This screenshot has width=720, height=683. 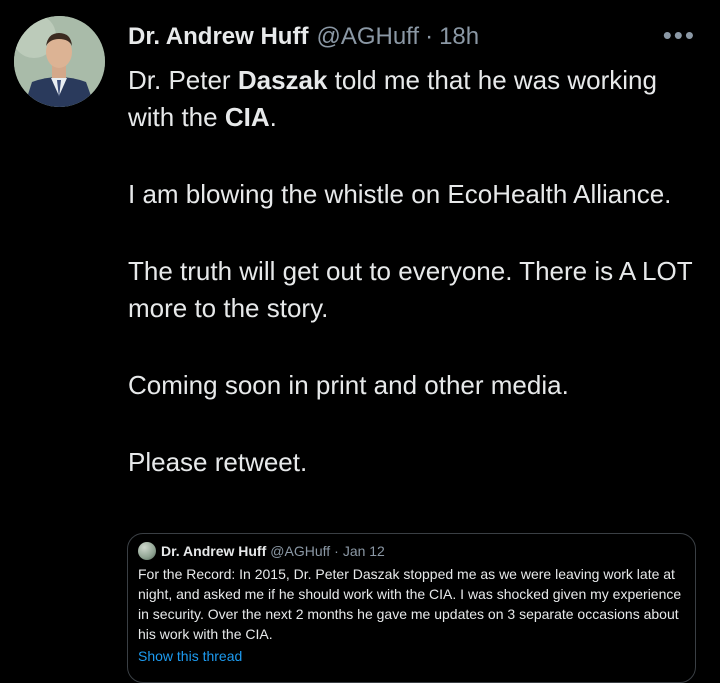 What do you see at coordinates (273, 117) in the screenshot?
I see `text-segment: .` at bounding box center [273, 117].